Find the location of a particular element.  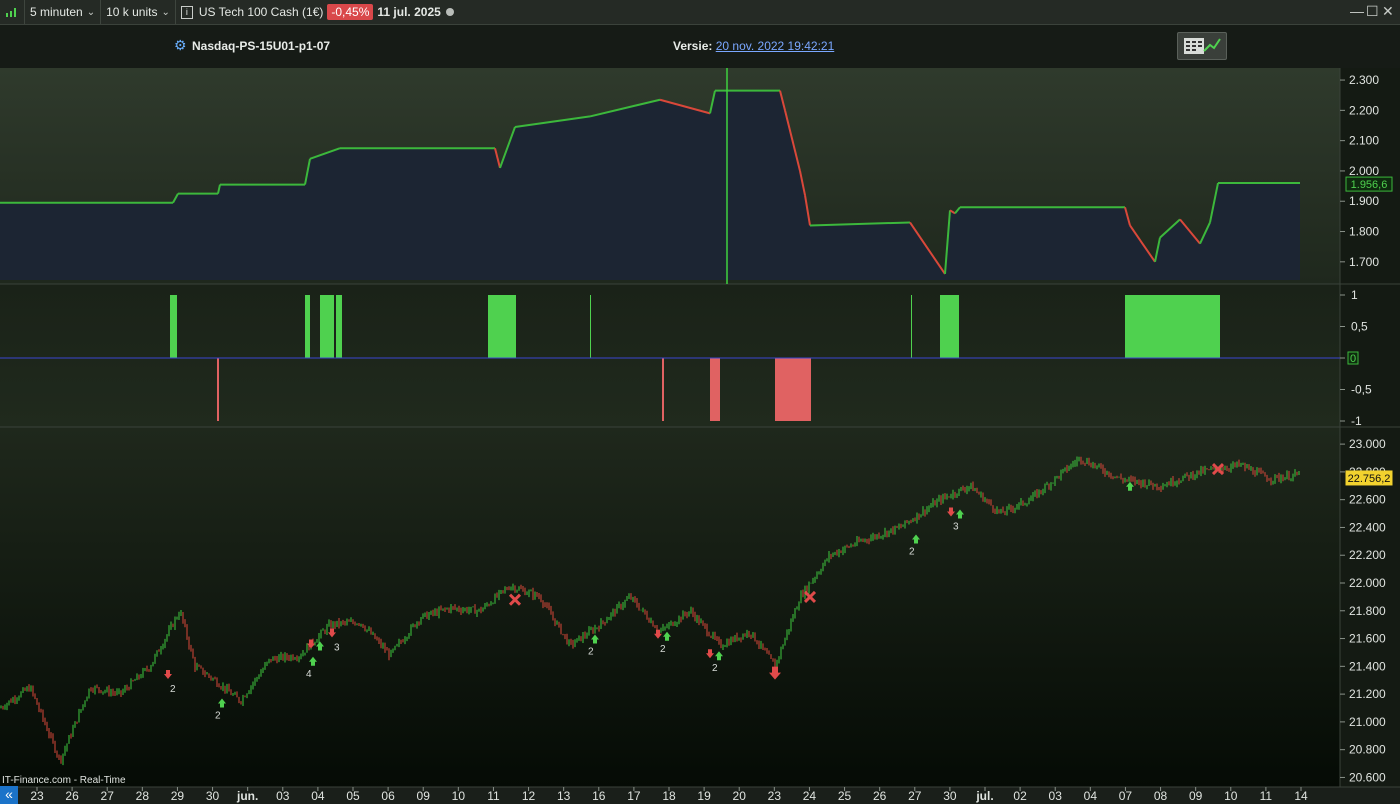

report-icon is located at coordinates (1202, 46).